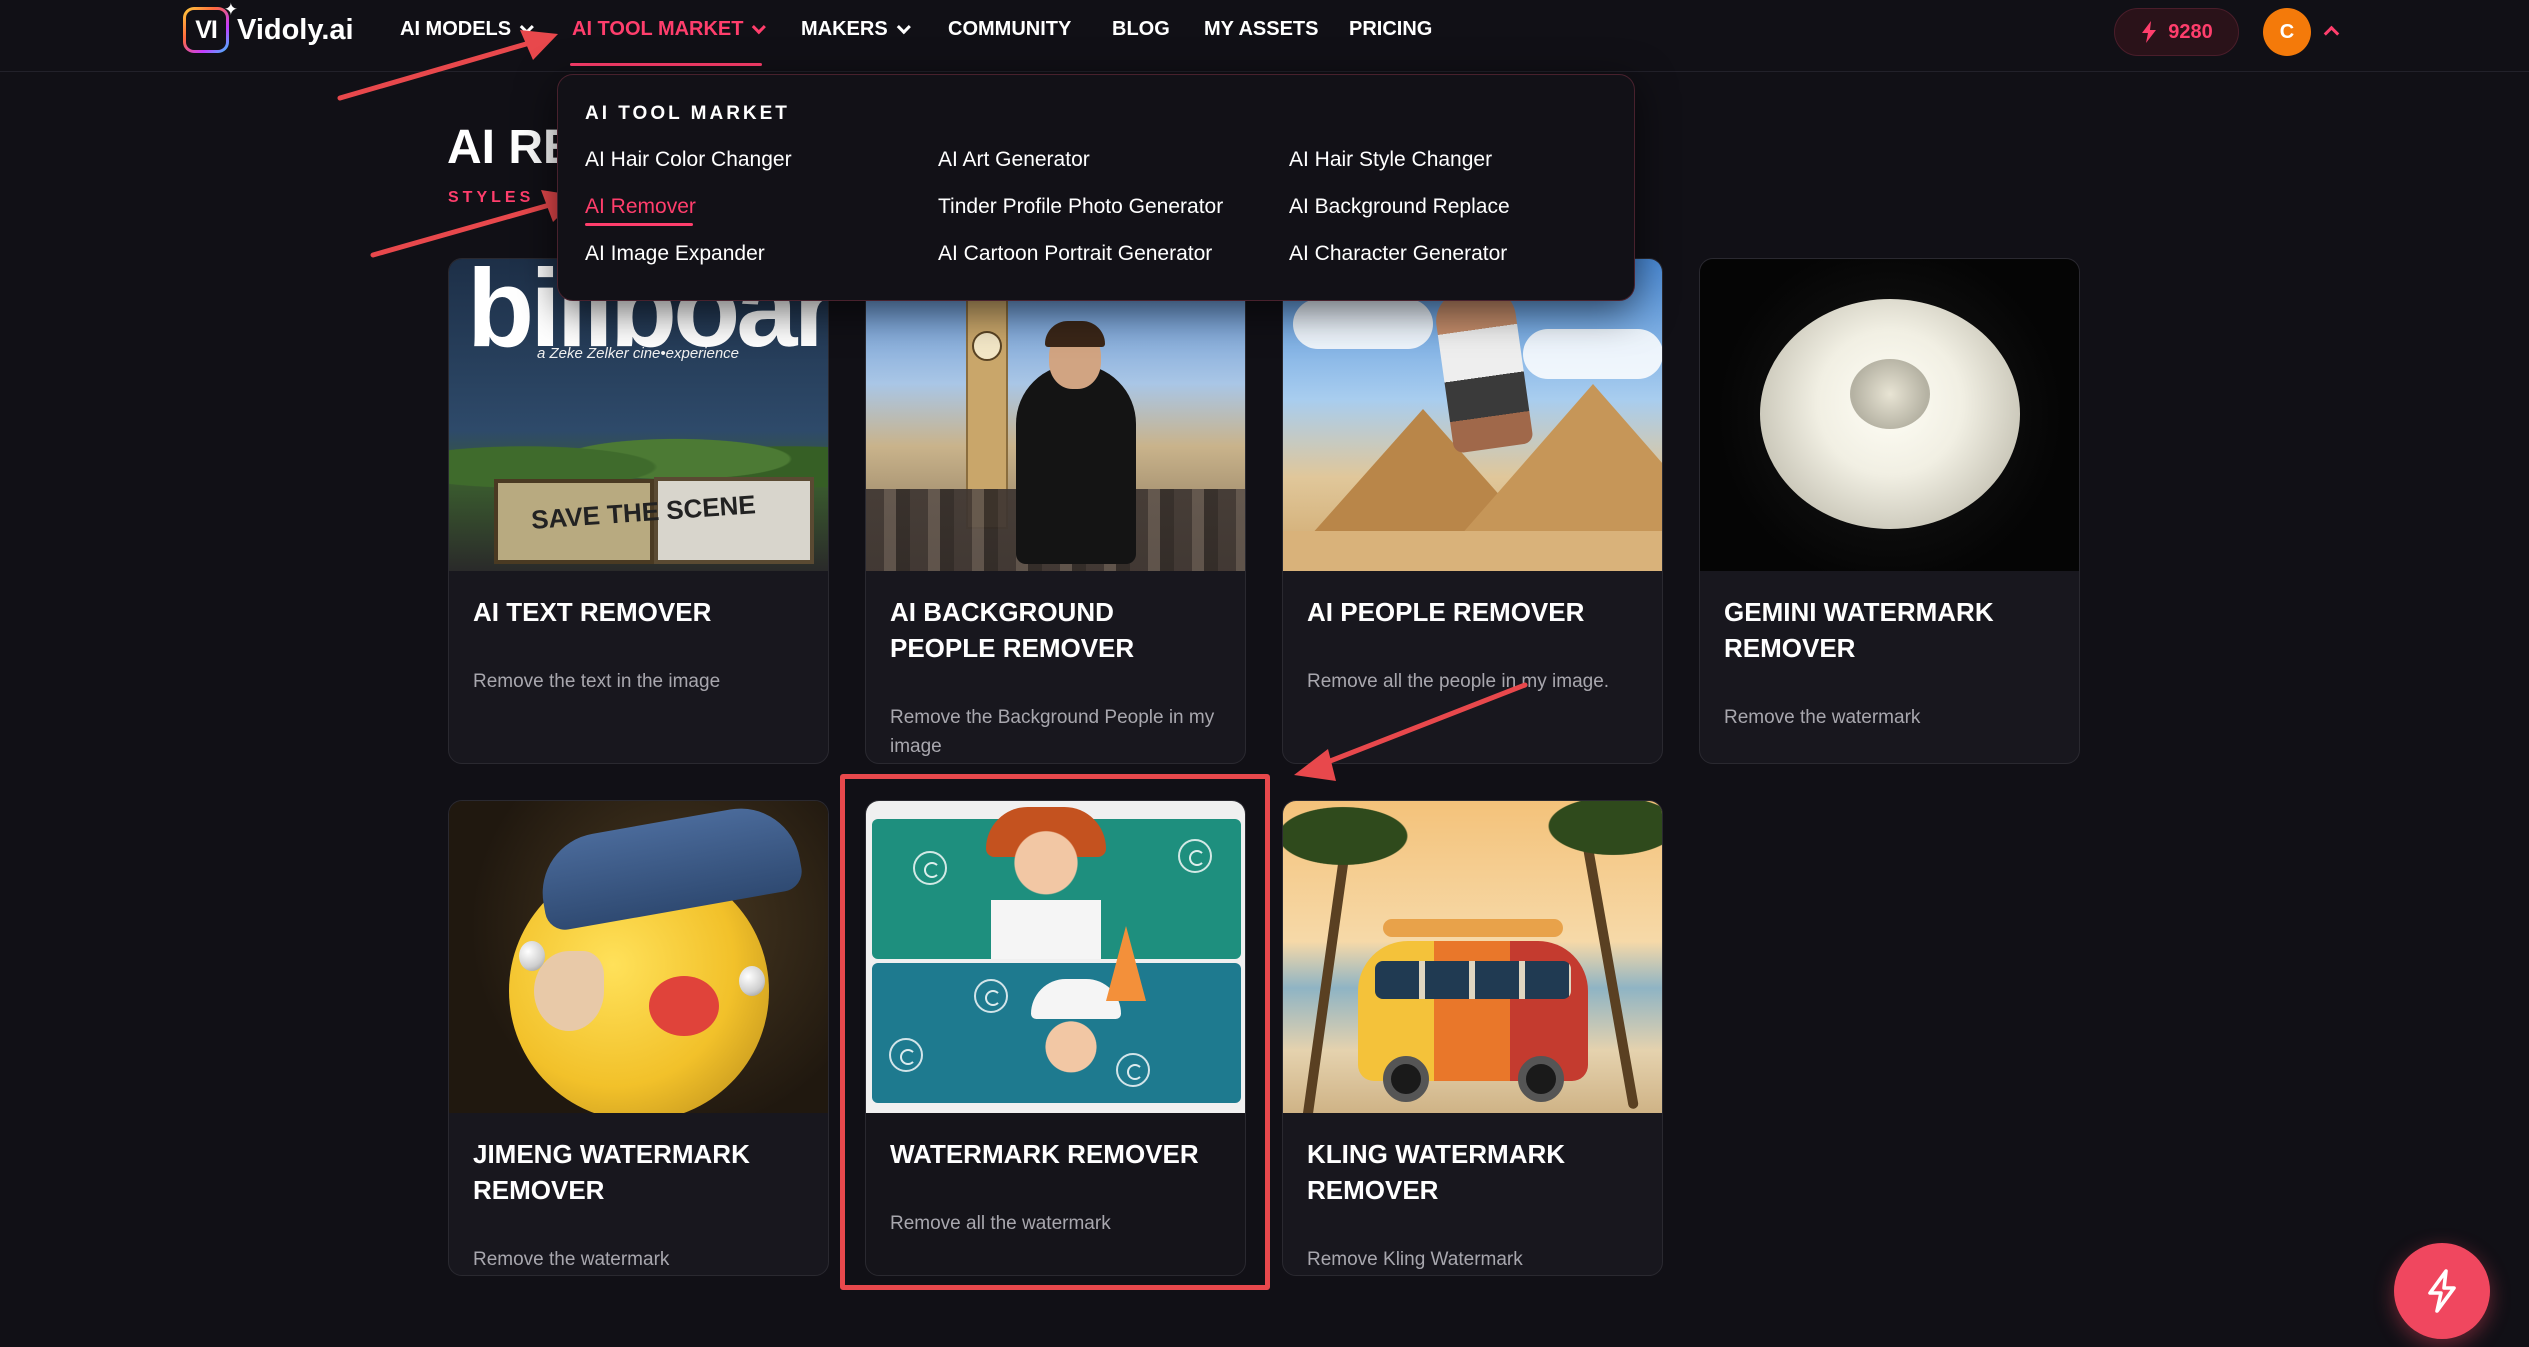  I want to click on person-hair-art, so click(1075, 334).